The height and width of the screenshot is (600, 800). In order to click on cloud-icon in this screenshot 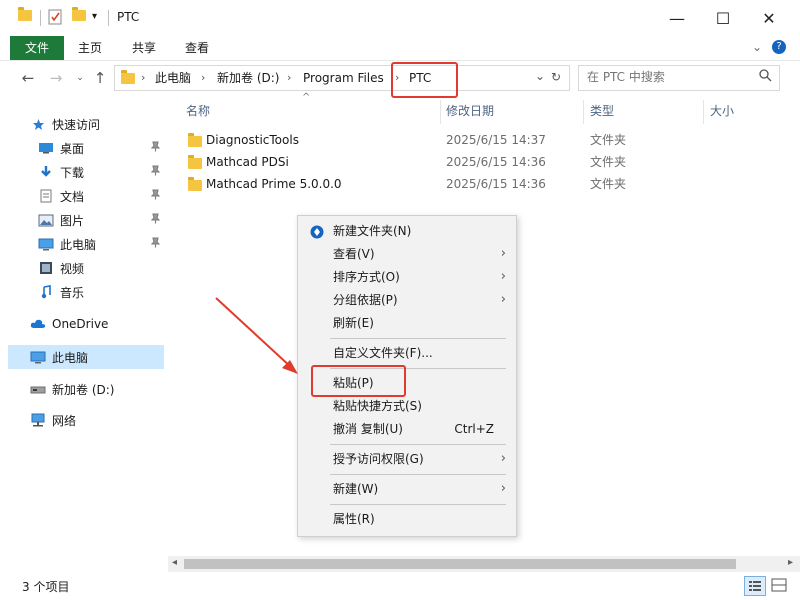, I will do `click(38, 324)`.